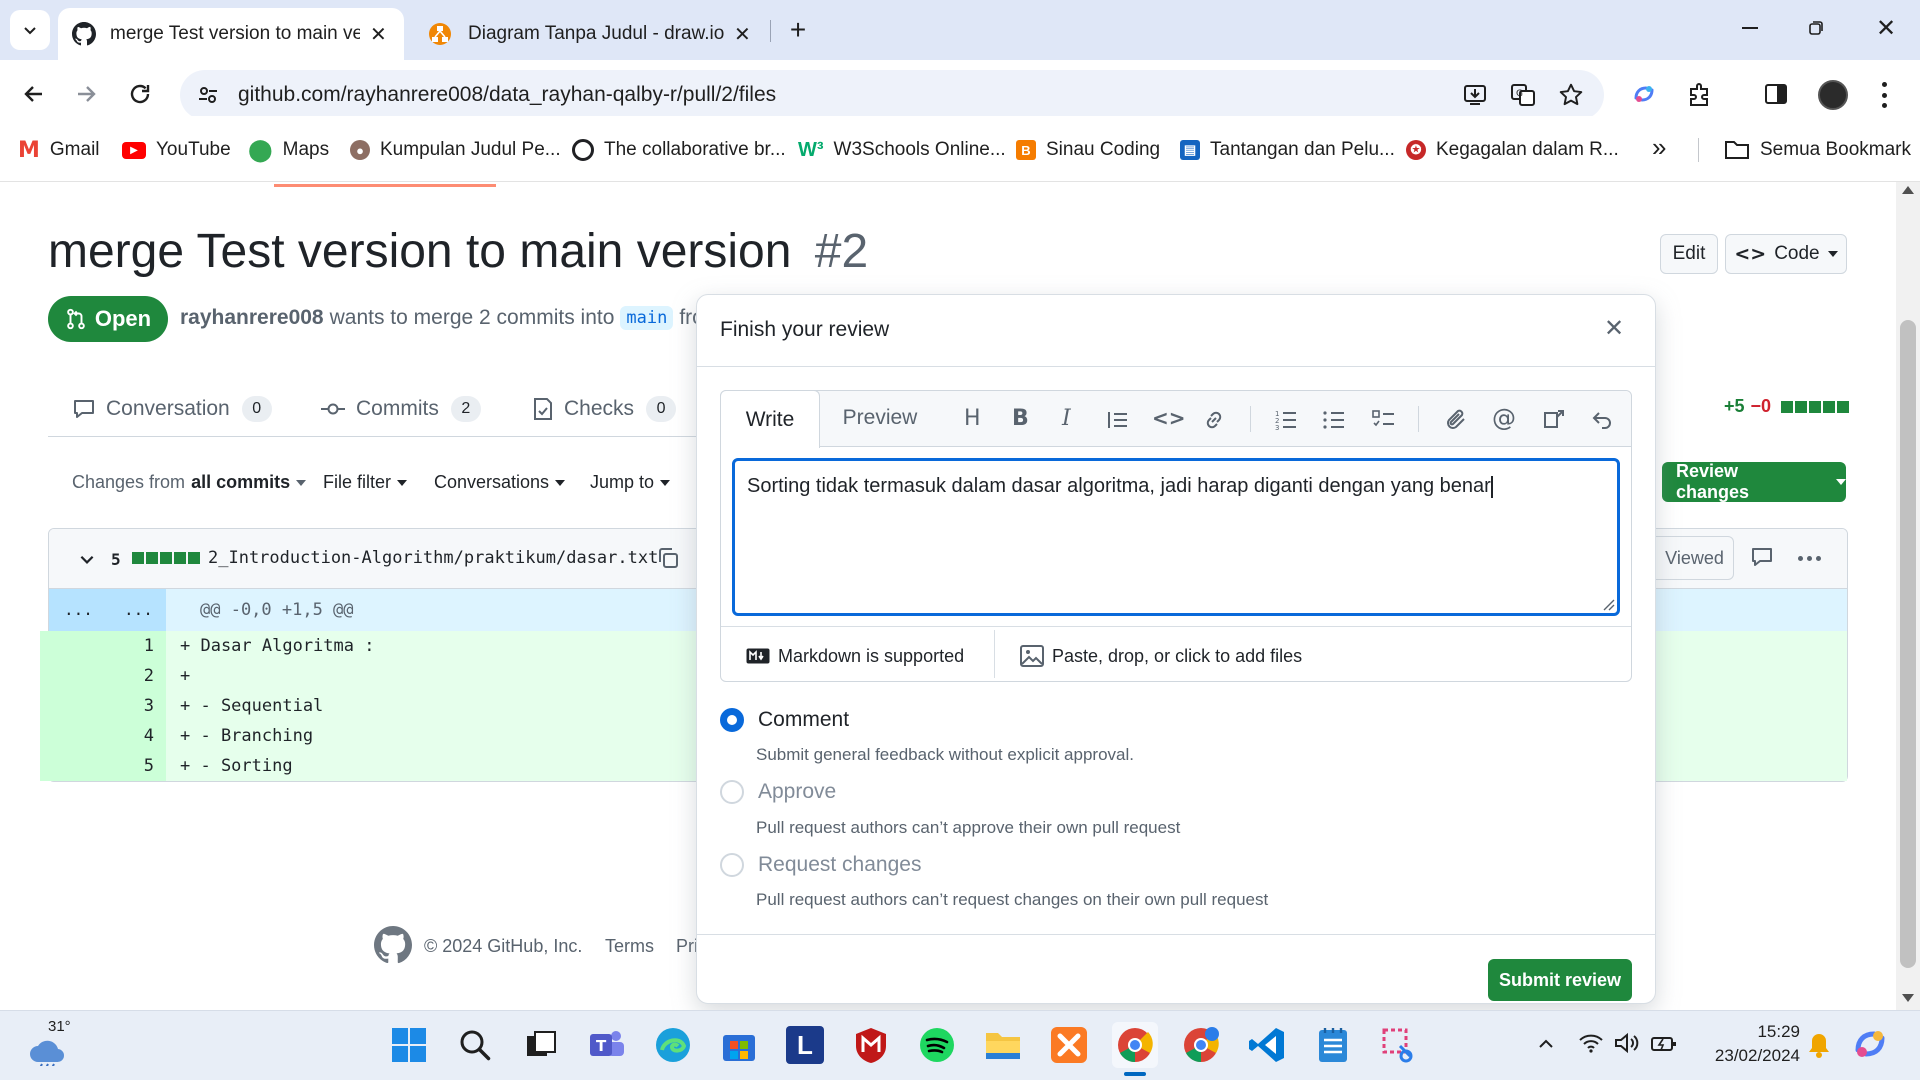 The height and width of the screenshot is (1080, 1920). What do you see at coordinates (1884, 95) in the screenshot?
I see `menu-icon` at bounding box center [1884, 95].